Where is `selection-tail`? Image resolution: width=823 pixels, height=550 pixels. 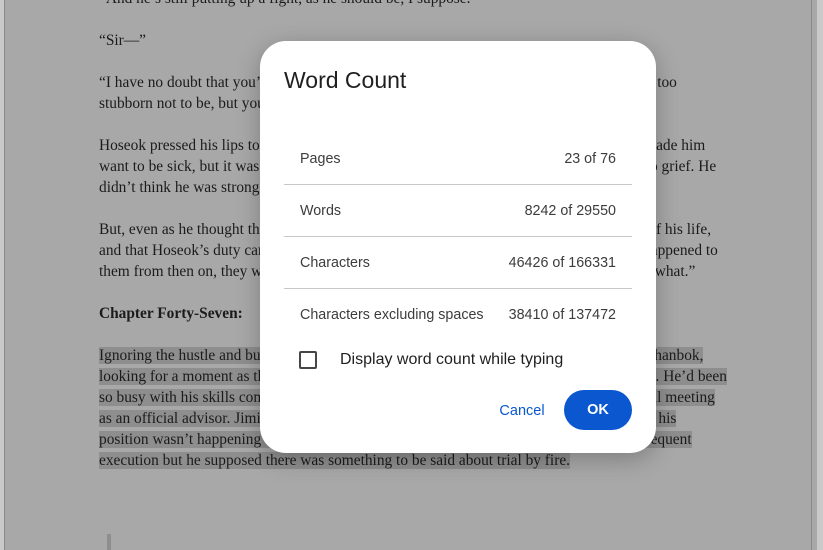
selection-tail is located at coordinates (109, 542).